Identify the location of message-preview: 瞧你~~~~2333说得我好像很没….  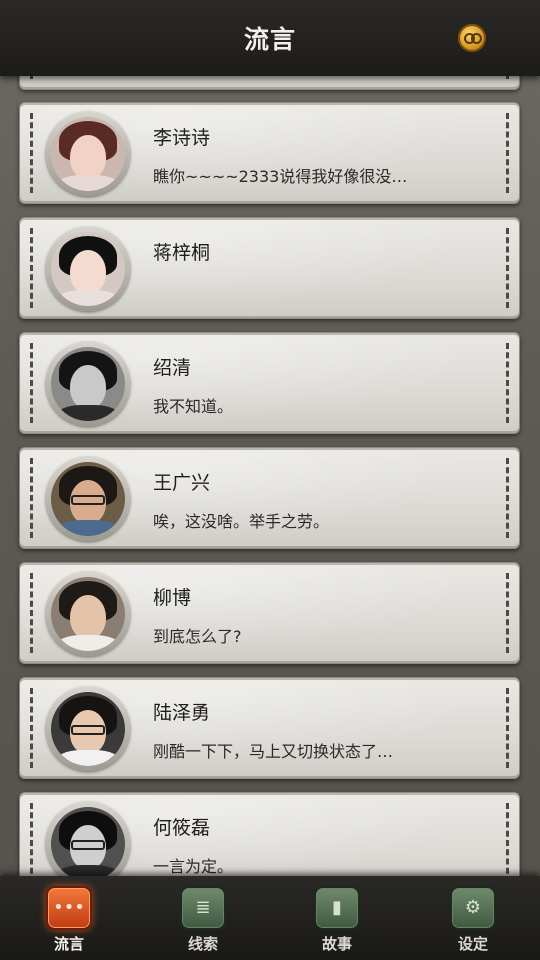
(280, 176).